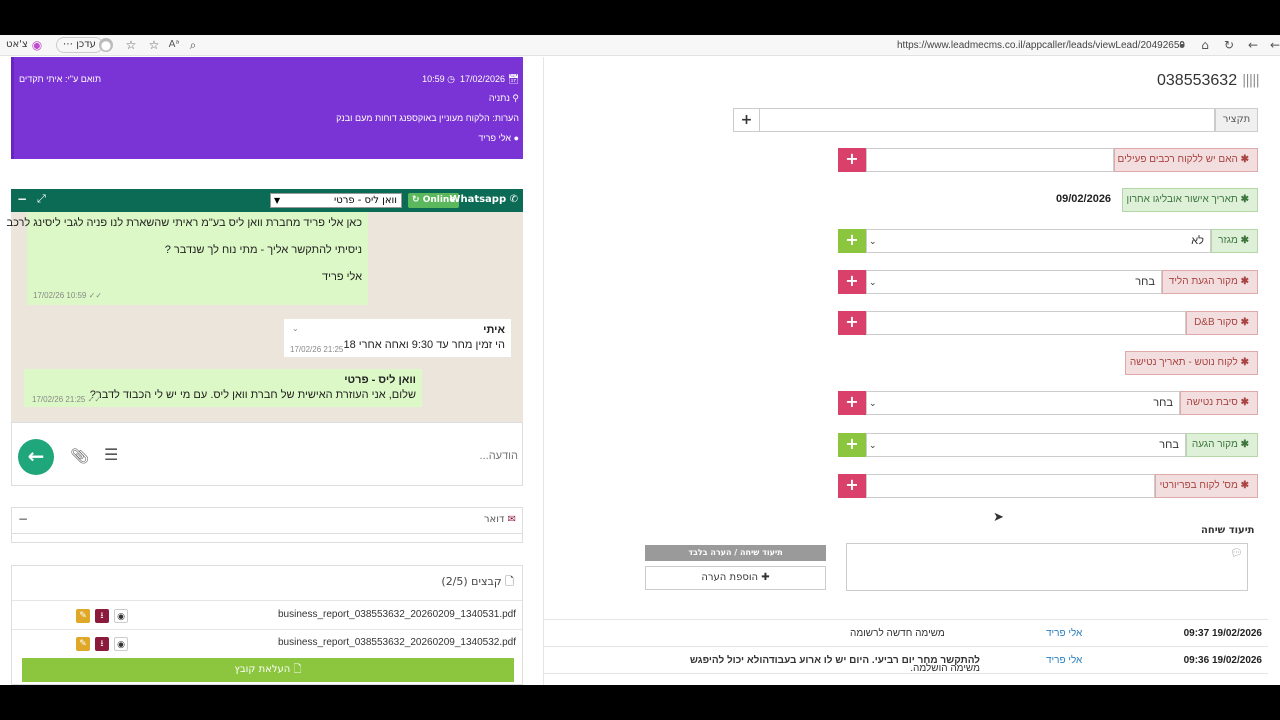 Image resolution: width=1280 pixels, height=720 pixels. What do you see at coordinates (1183, 362) in the screenshot?
I see `field-label: לקוח נוטש - תאריך נטישה` at bounding box center [1183, 362].